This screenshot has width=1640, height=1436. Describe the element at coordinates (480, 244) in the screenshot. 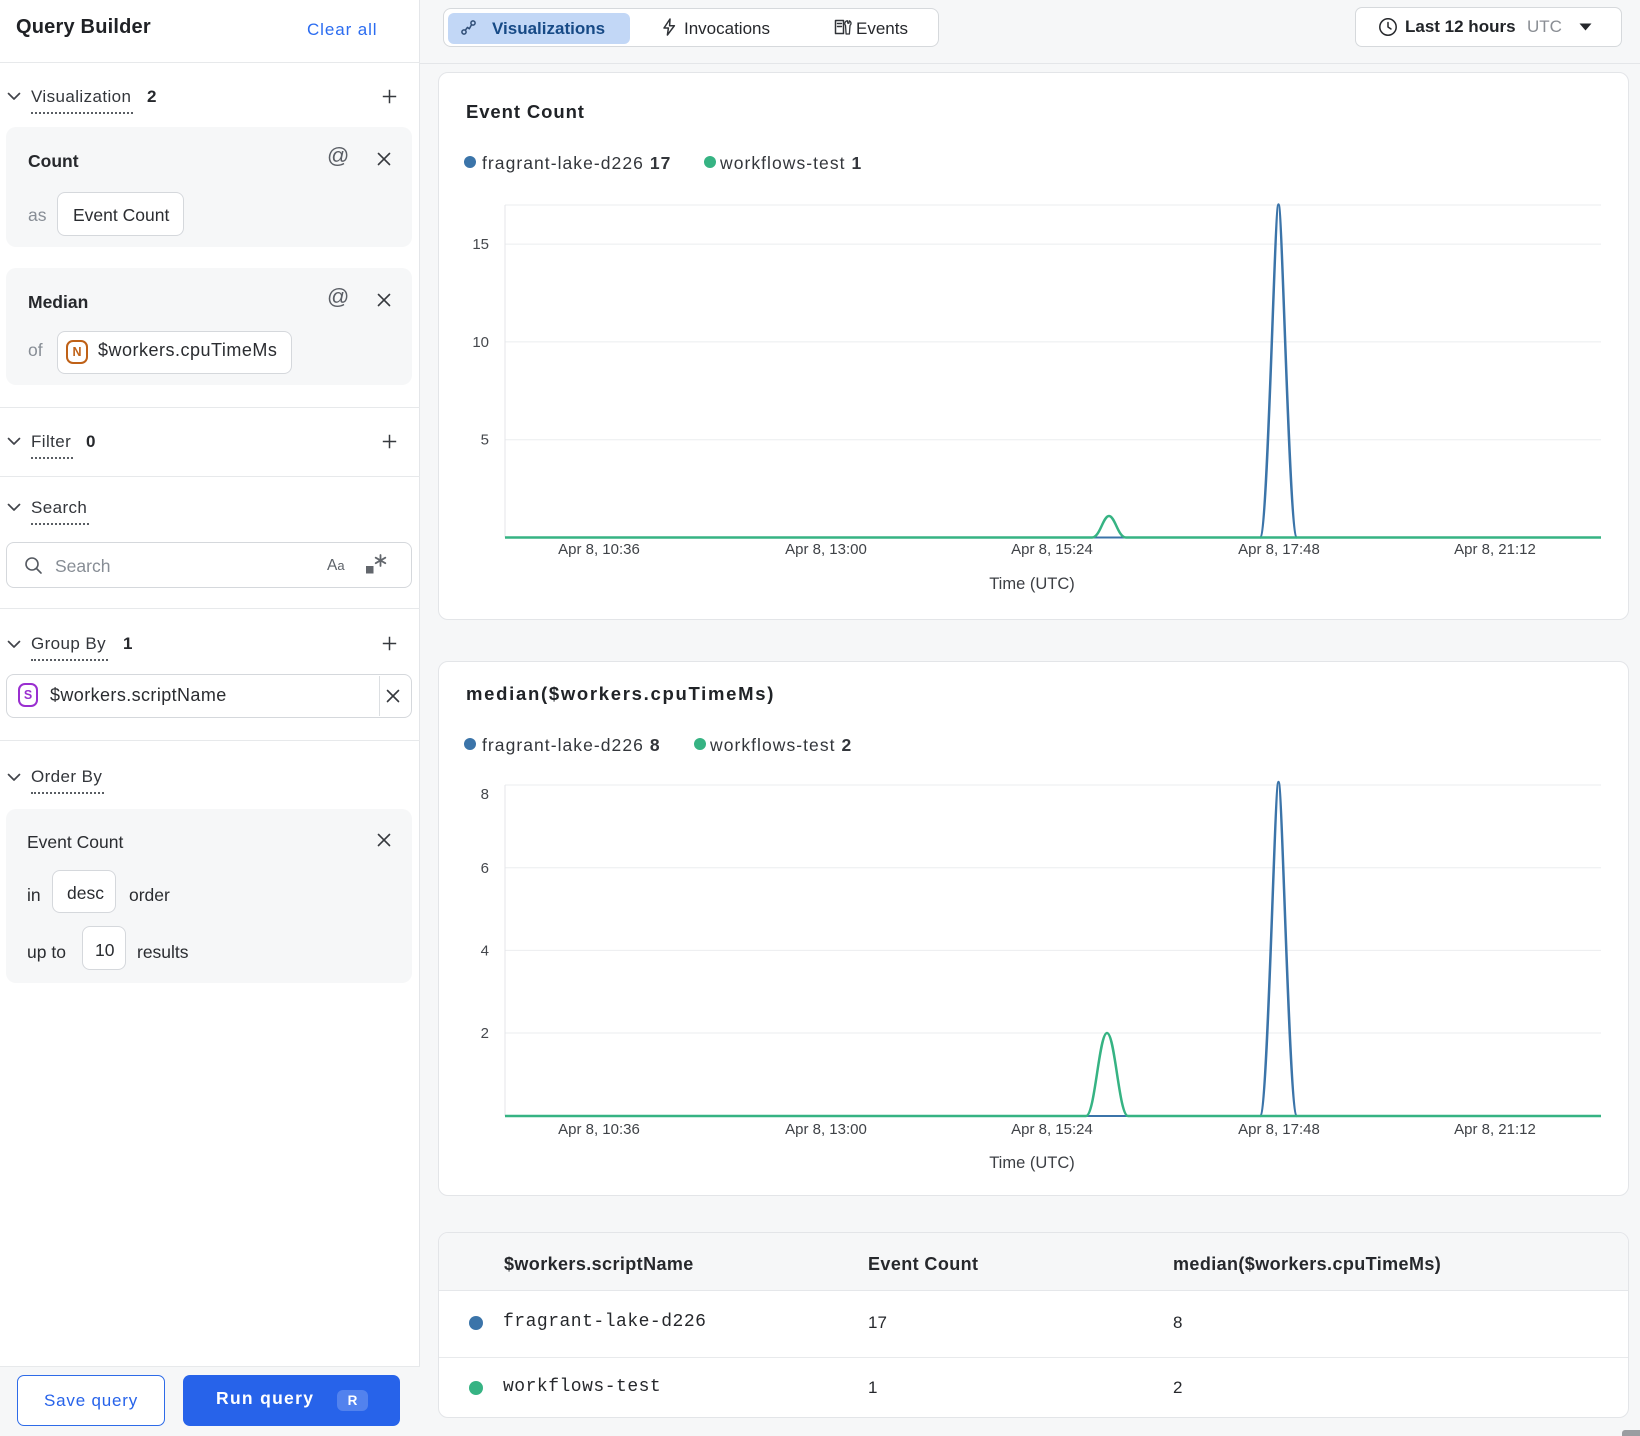

I see `svg-text: 15` at that location.